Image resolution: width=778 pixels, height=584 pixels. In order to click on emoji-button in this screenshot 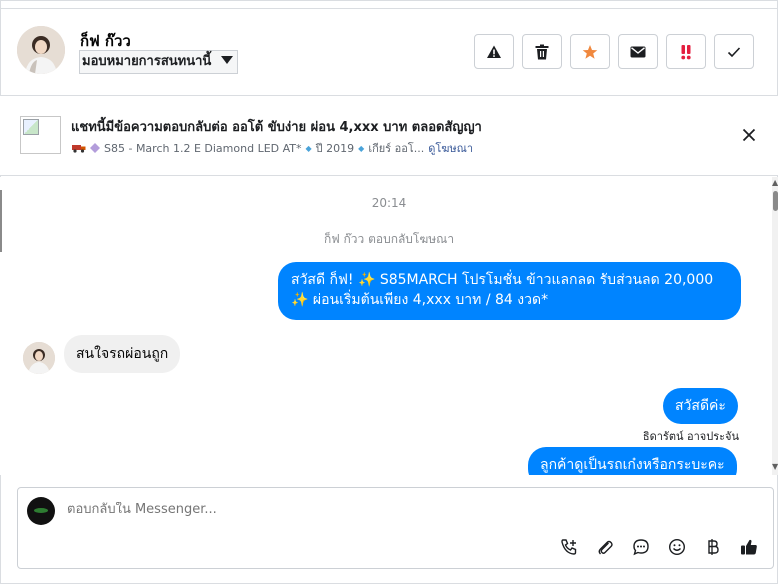, I will do `click(677, 547)`.